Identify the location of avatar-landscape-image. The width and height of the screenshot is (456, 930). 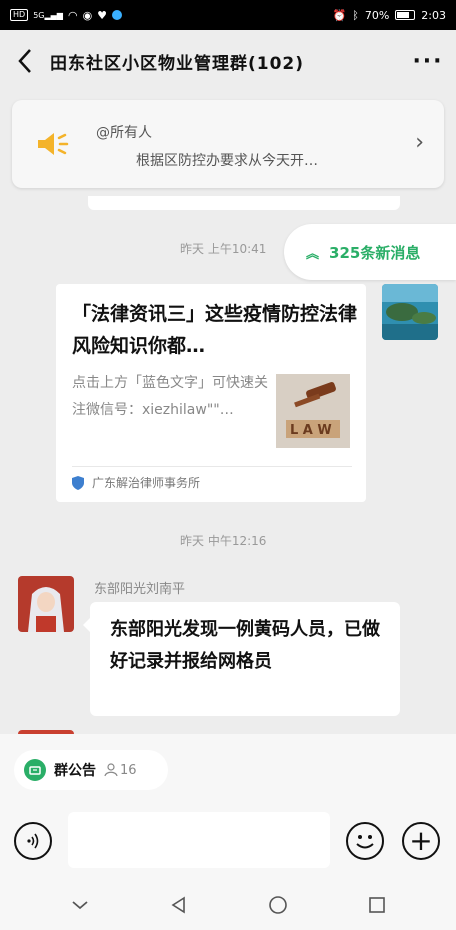
(410, 312).